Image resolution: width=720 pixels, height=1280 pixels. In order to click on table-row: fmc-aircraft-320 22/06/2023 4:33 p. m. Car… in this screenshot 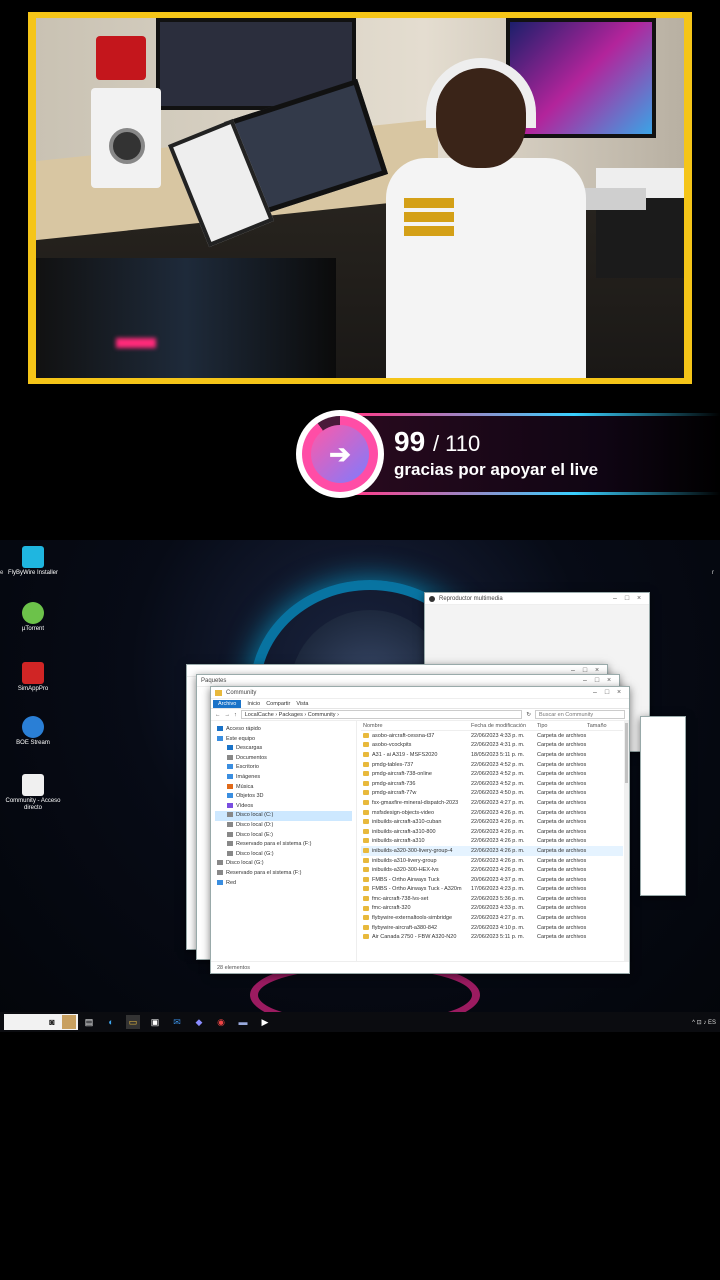, I will do `click(492, 909)`.